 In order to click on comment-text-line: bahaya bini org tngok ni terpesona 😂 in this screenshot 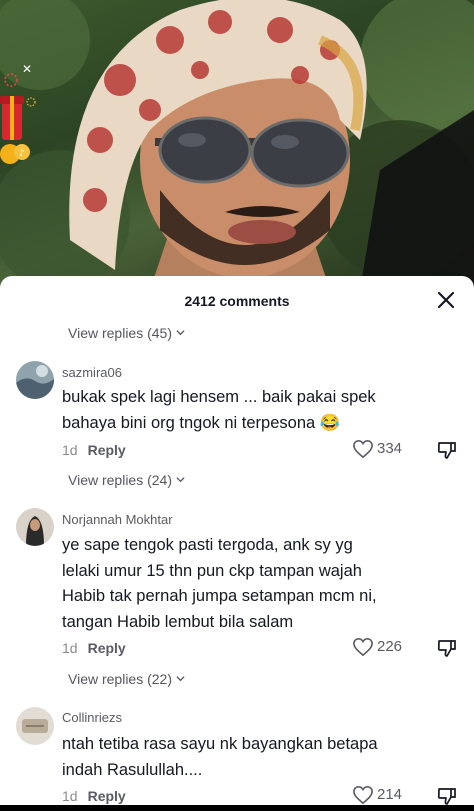, I will do `click(201, 422)`.